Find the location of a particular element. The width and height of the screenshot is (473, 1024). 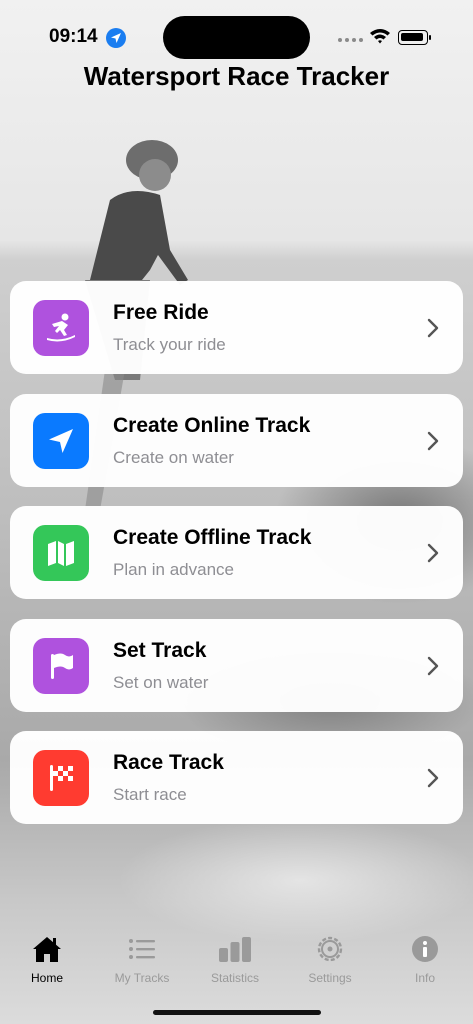

menu-item-subtitle: Set on water is located at coordinates (161, 682).